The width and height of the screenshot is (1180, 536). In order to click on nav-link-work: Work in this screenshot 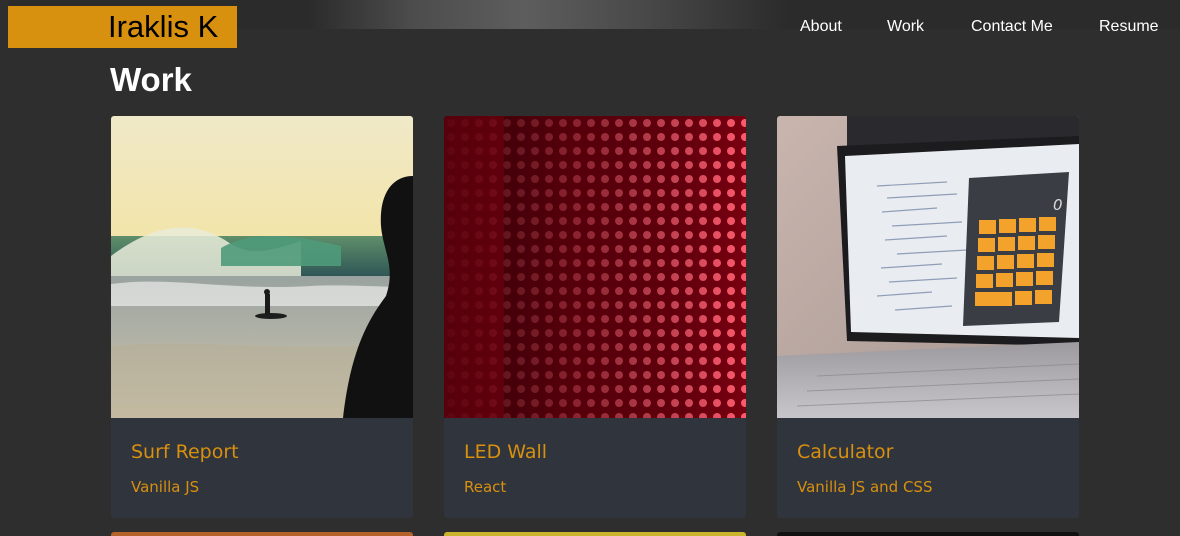, I will do `click(905, 27)`.